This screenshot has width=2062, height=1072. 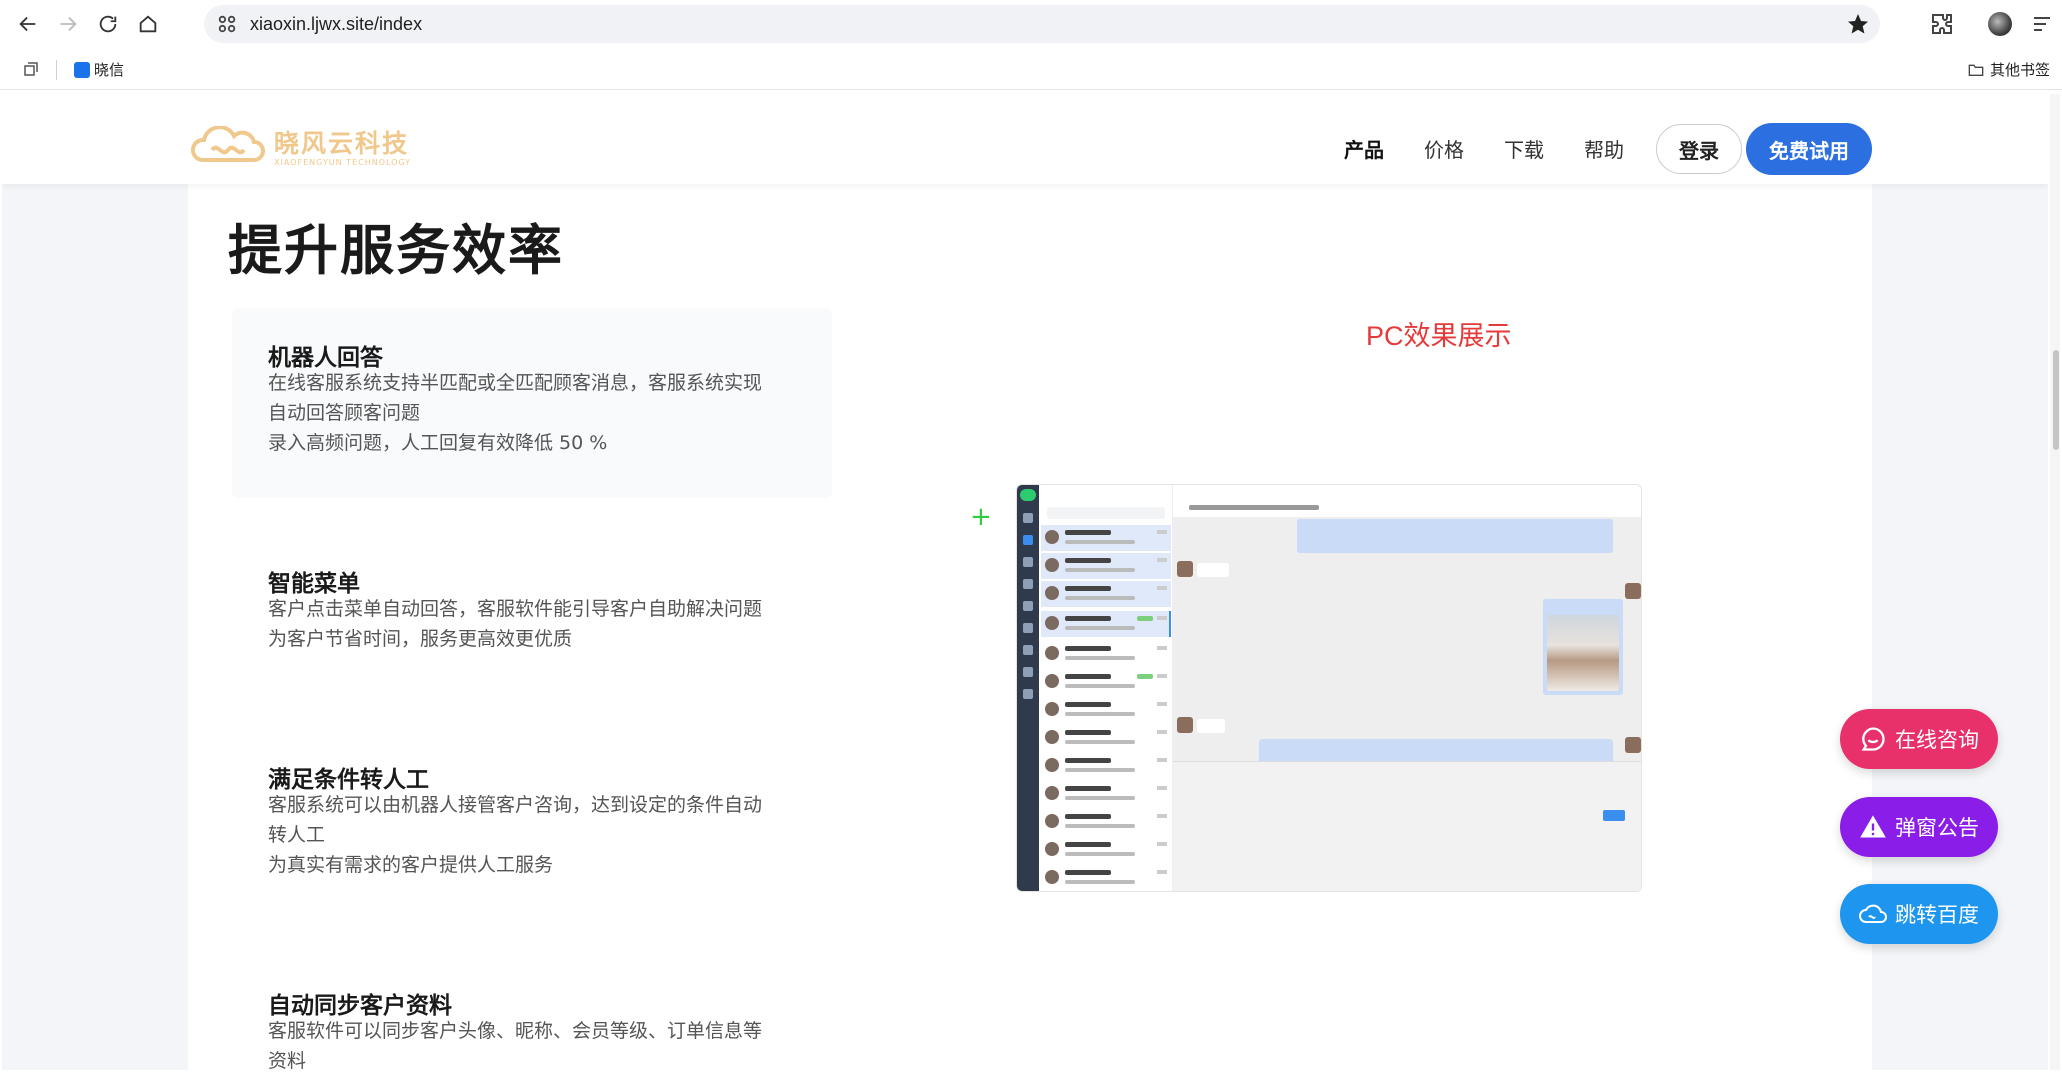 What do you see at coordinates (1407, 501) in the screenshot?
I see `mock-chat-header` at bounding box center [1407, 501].